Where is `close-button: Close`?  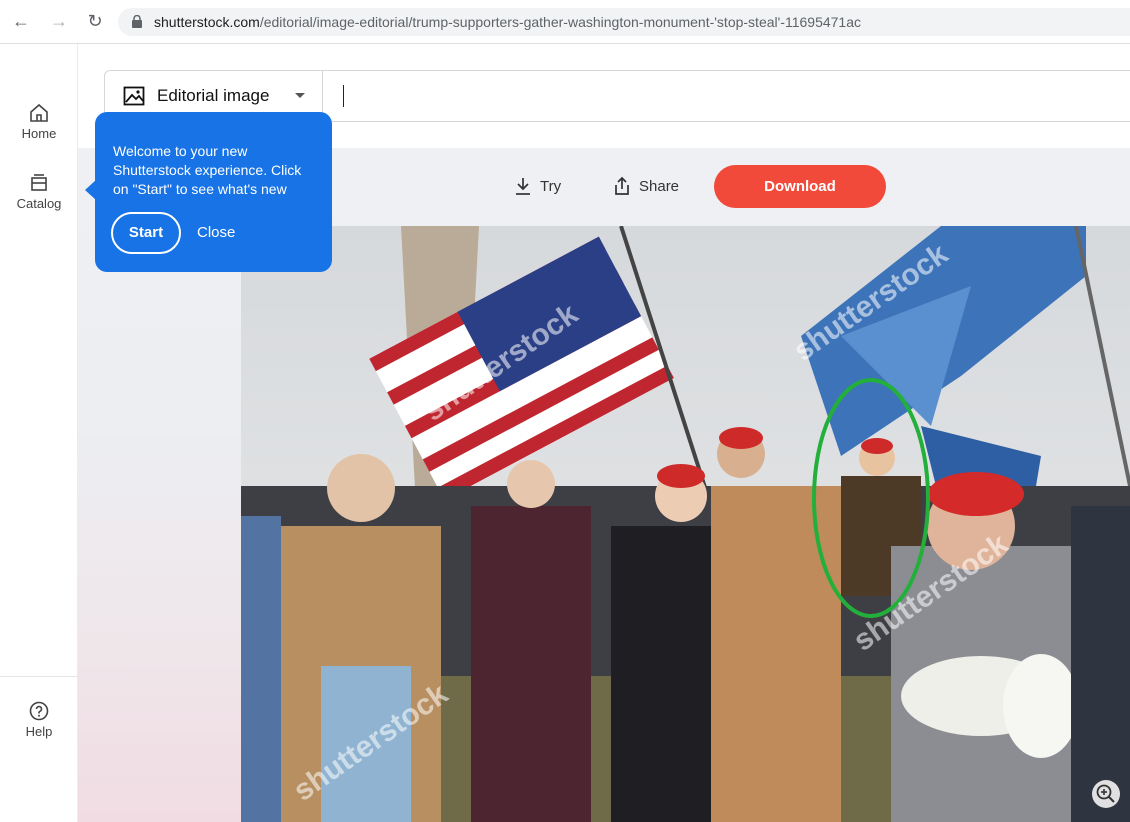
close-button: Close is located at coordinates (216, 232).